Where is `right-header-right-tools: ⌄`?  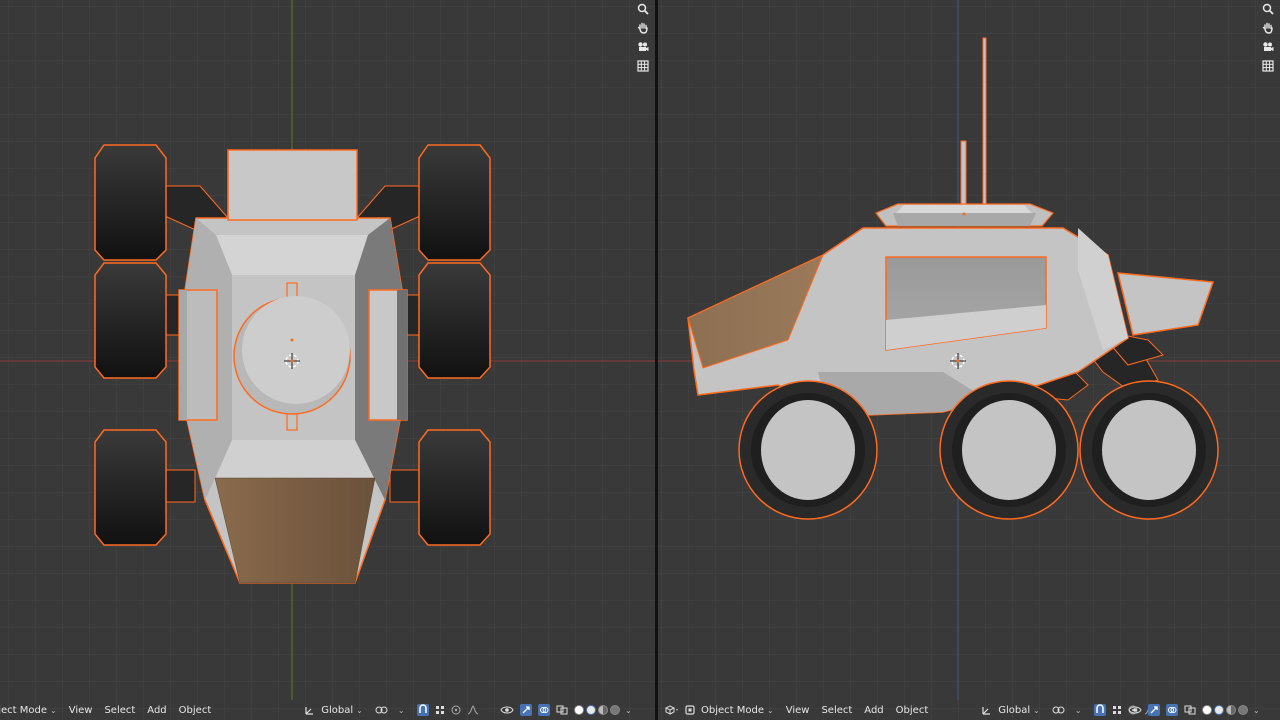 right-header-right-tools: ⌄ is located at coordinates (1194, 710).